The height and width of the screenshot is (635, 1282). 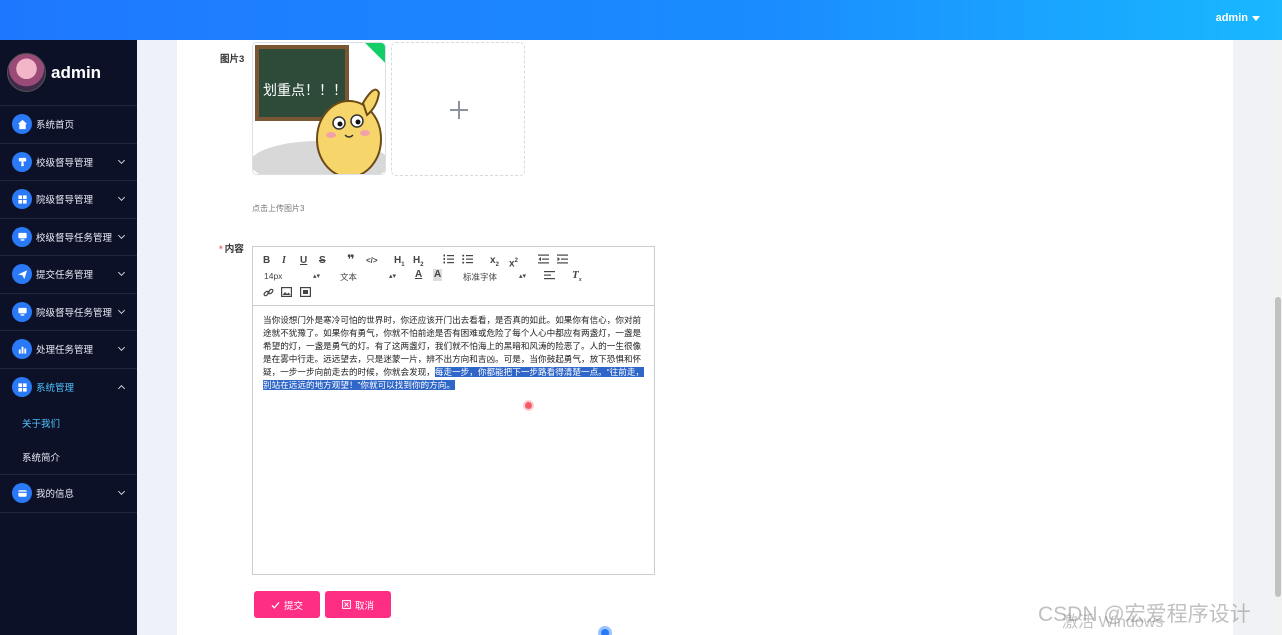 I want to click on code-block-button: </>, so click(x=372, y=261).